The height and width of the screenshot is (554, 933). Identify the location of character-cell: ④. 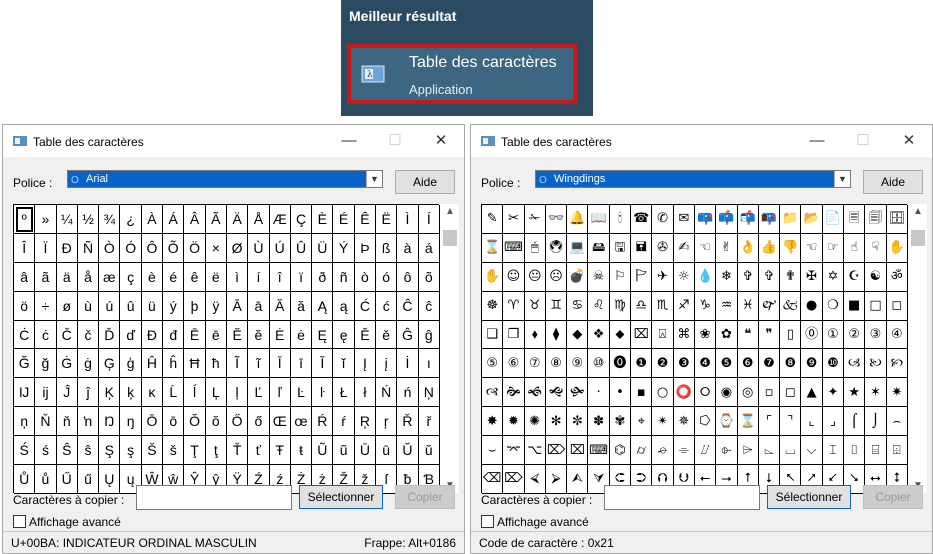
(897, 335).